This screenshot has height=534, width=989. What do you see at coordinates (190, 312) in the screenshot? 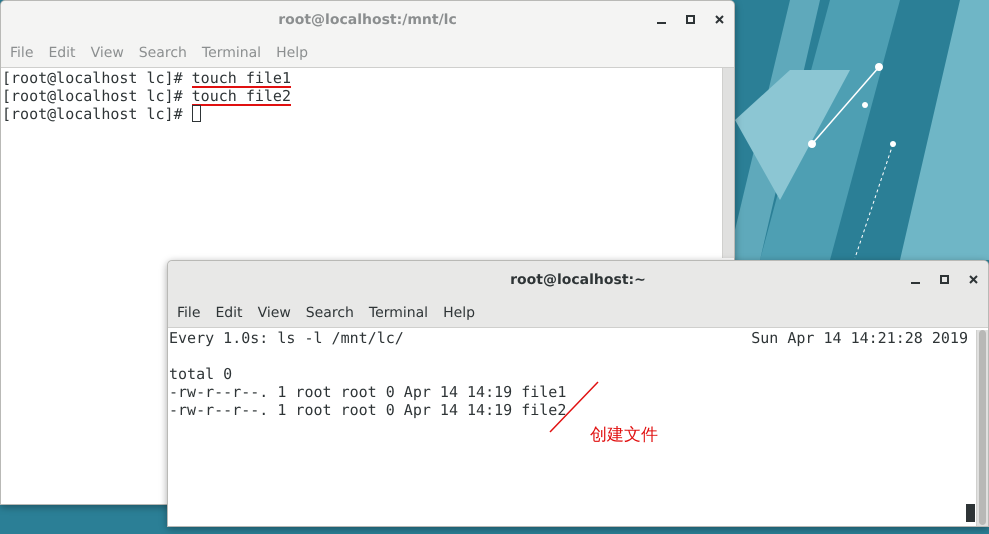
I see `menu-item: File` at bounding box center [190, 312].